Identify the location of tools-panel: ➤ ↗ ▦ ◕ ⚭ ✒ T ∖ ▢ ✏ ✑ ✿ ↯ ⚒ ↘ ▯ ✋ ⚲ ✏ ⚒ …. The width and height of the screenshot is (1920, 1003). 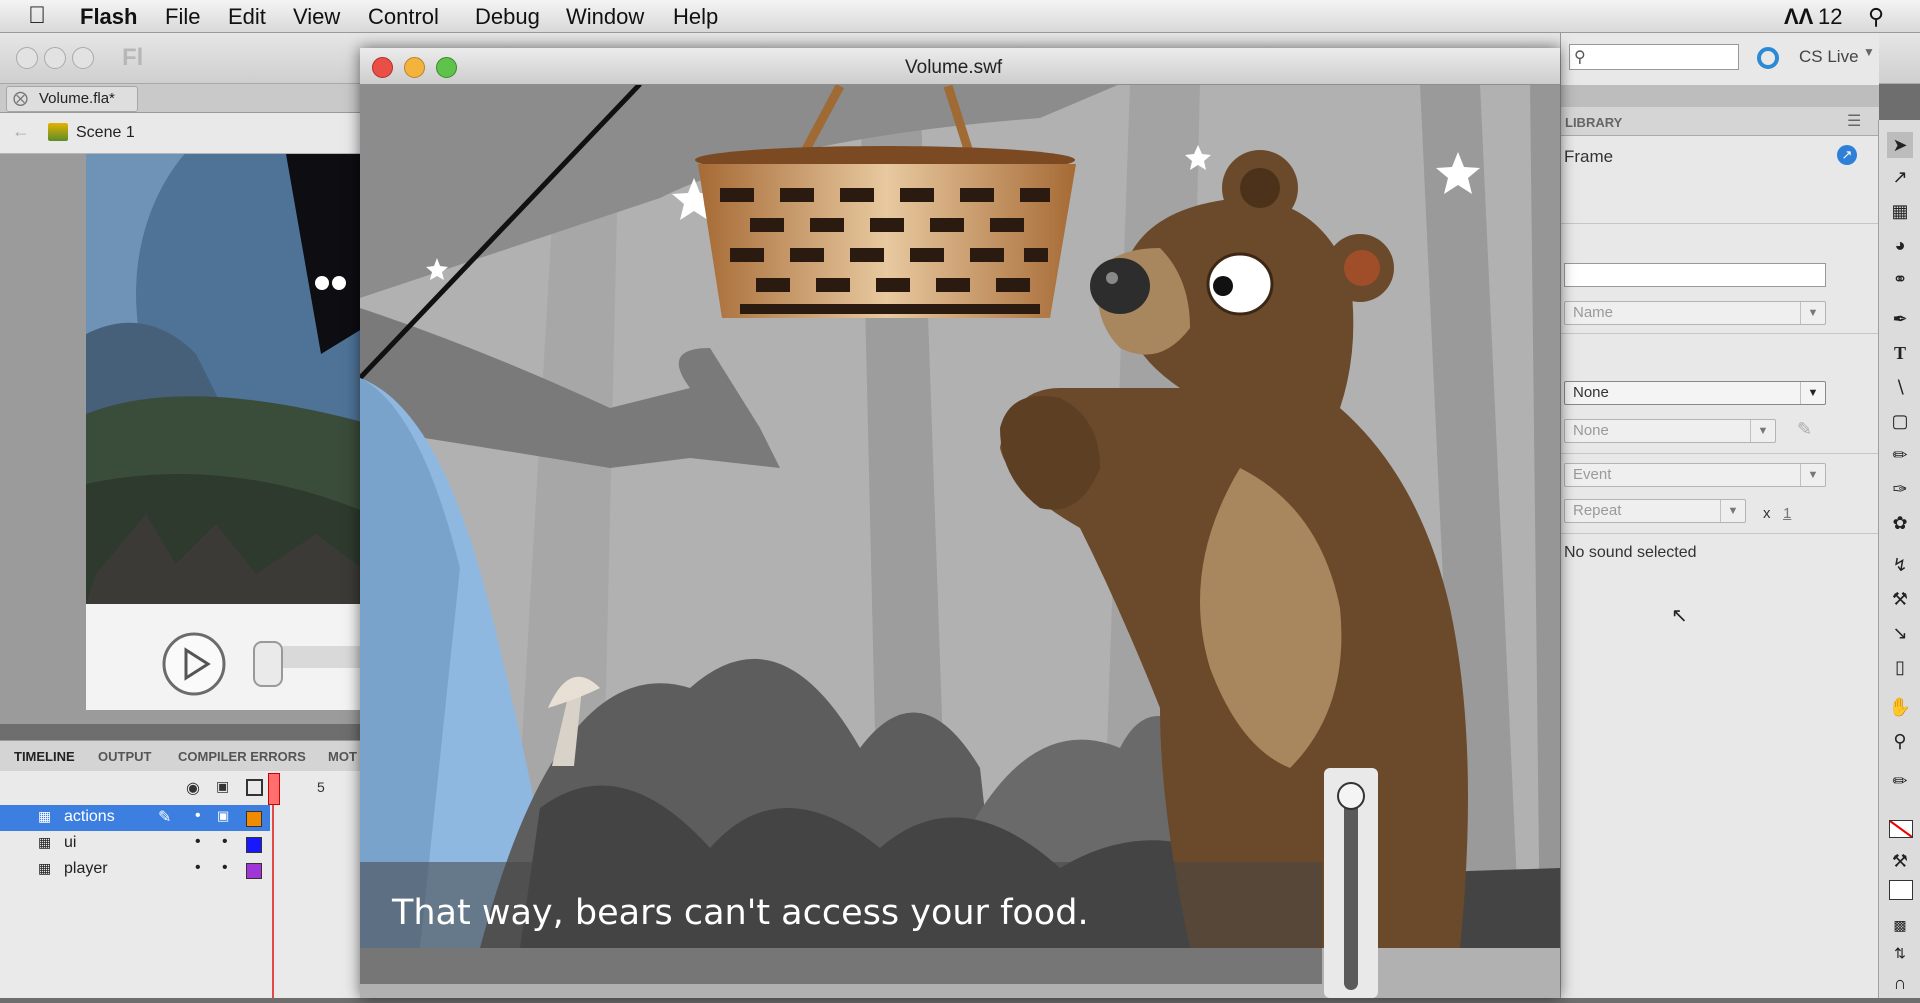
(1899, 559).